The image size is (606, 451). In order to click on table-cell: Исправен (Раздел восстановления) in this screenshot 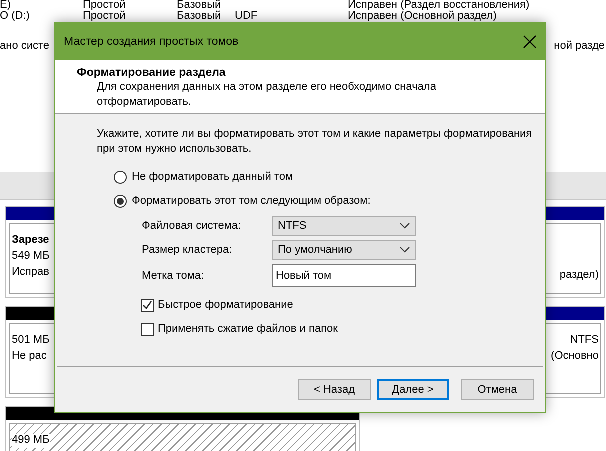, I will do `click(439, 5)`.